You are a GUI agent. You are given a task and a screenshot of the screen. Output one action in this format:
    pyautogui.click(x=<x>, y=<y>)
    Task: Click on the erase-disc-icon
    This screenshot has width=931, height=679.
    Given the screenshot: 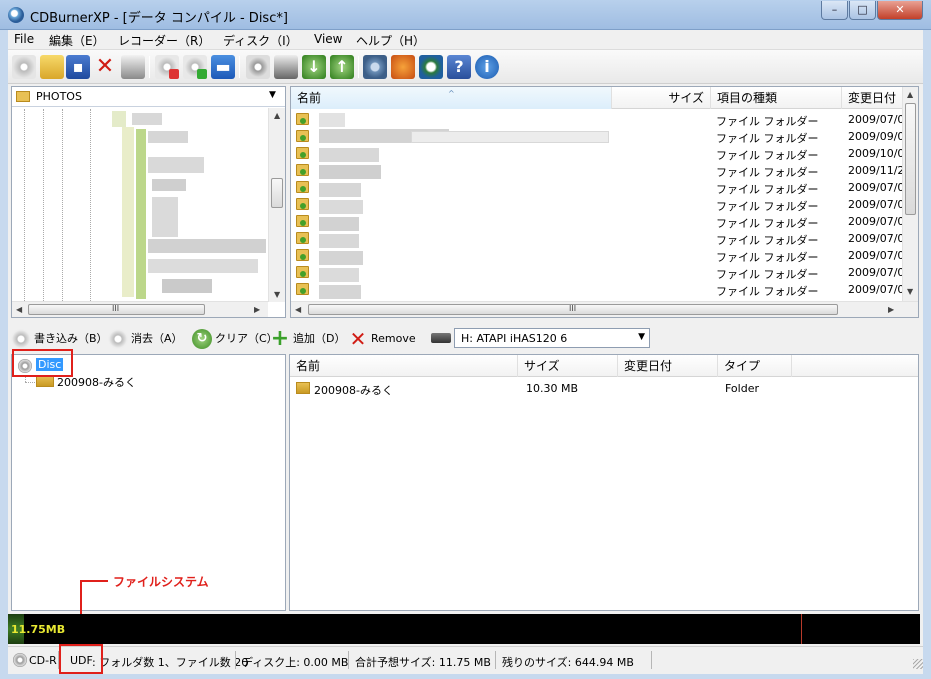 What is the action you would take?
    pyautogui.click(x=167, y=67)
    